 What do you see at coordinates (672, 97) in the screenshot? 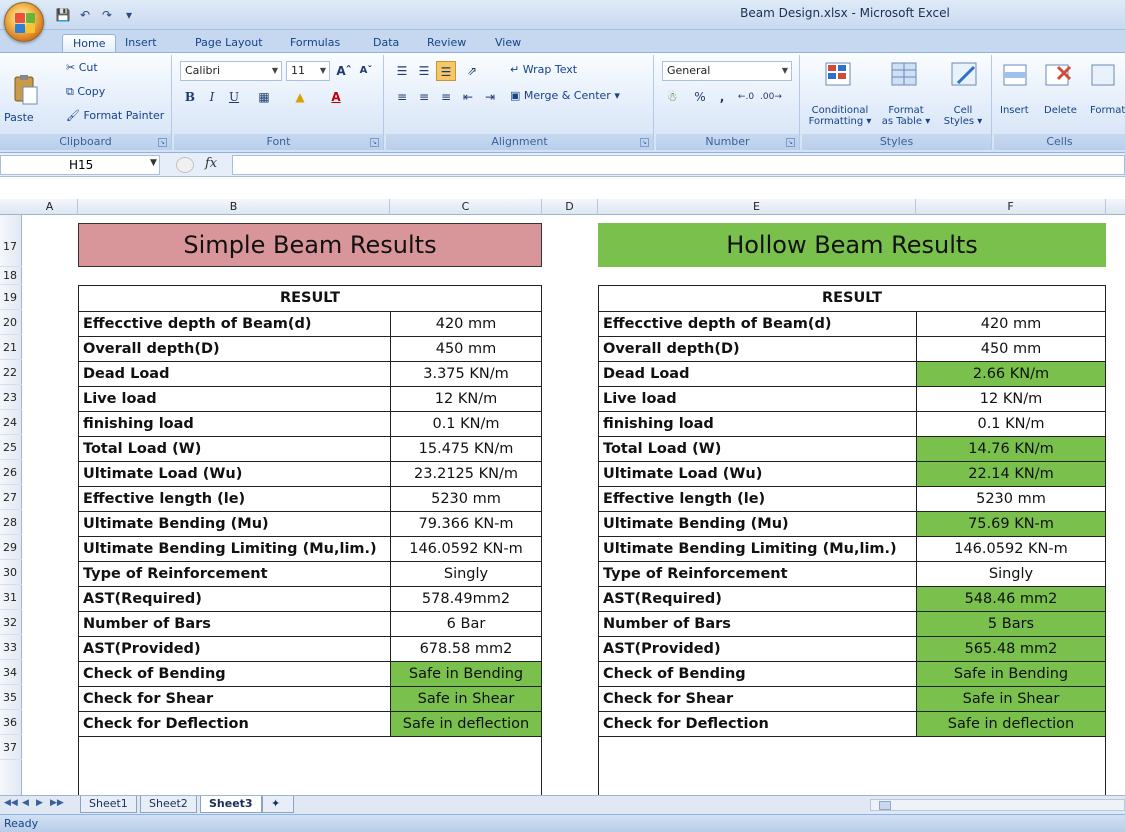
I see `accounting-format-icon: ☃` at bounding box center [672, 97].